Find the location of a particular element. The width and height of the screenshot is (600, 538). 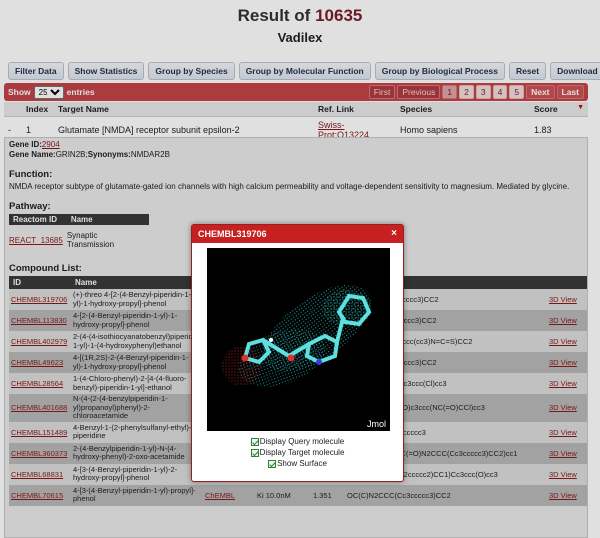

option-show-surface: Show Surface is located at coordinates (297, 463).